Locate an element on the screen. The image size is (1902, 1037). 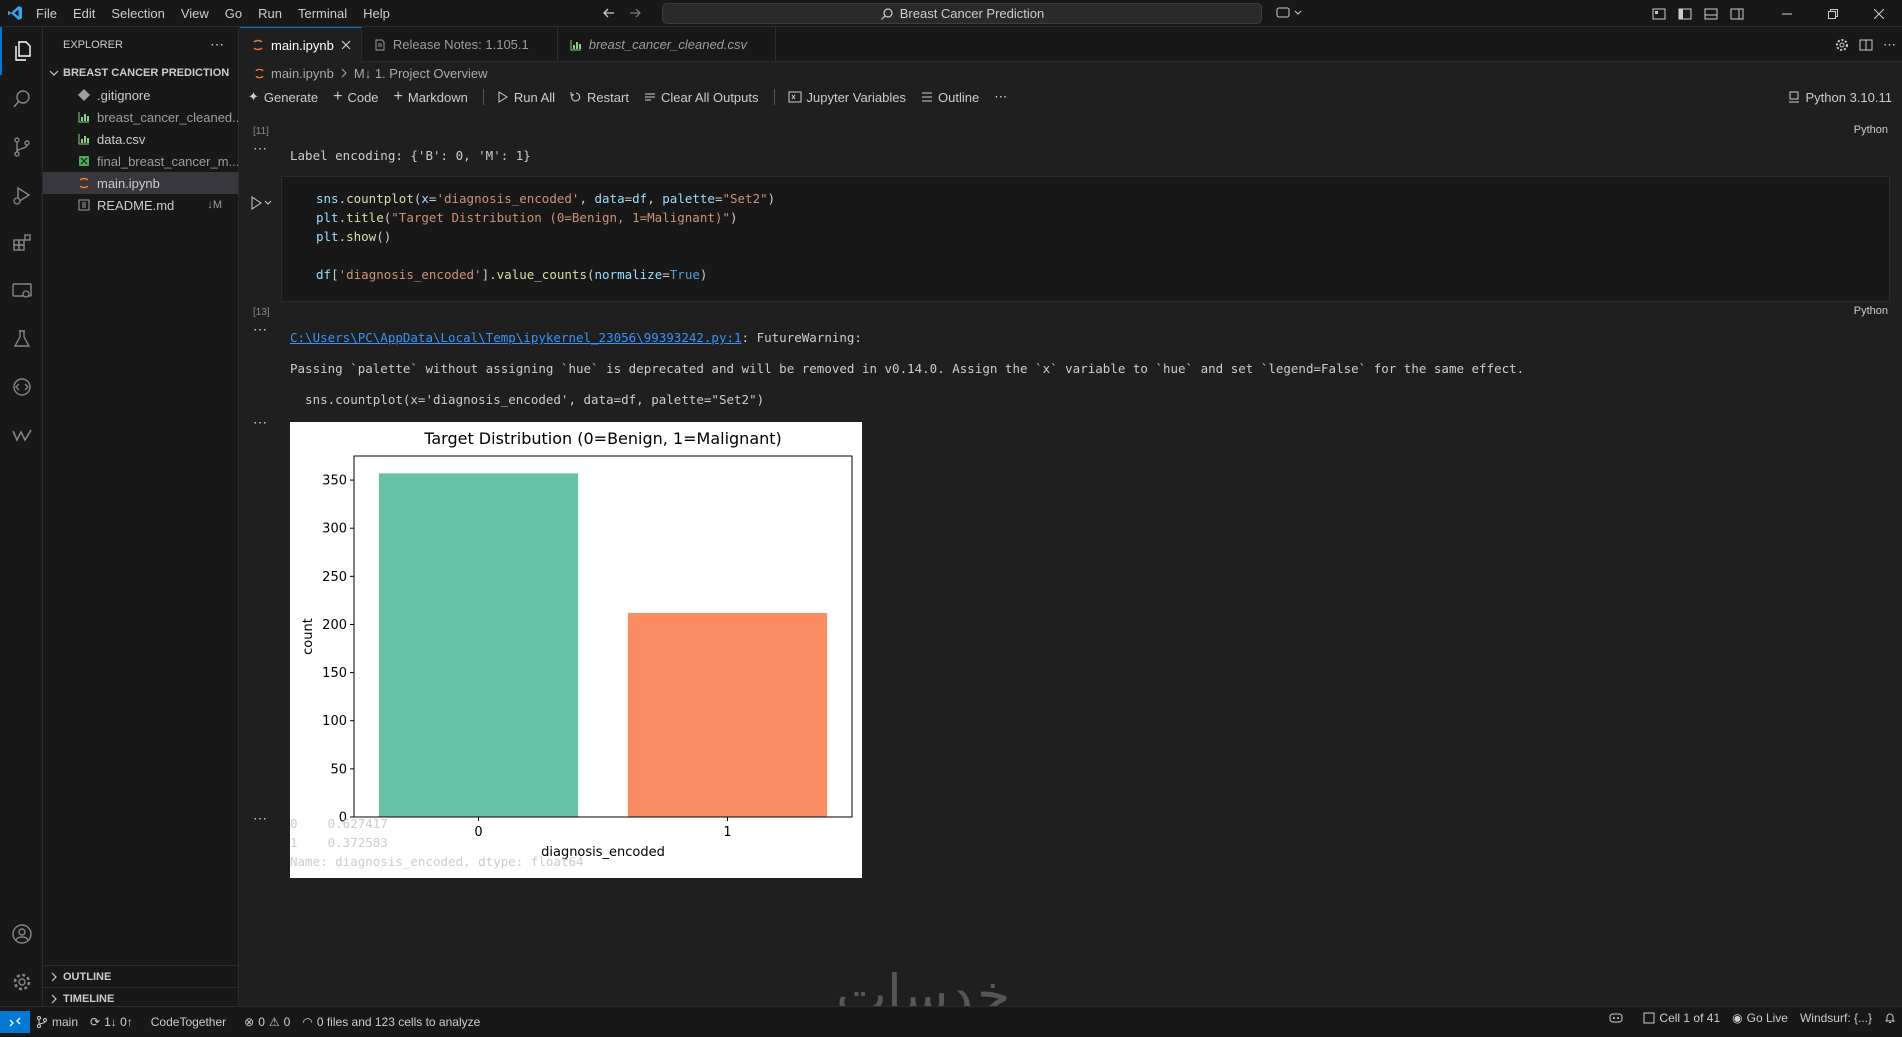
restart-button: Restart is located at coordinates (599, 97).